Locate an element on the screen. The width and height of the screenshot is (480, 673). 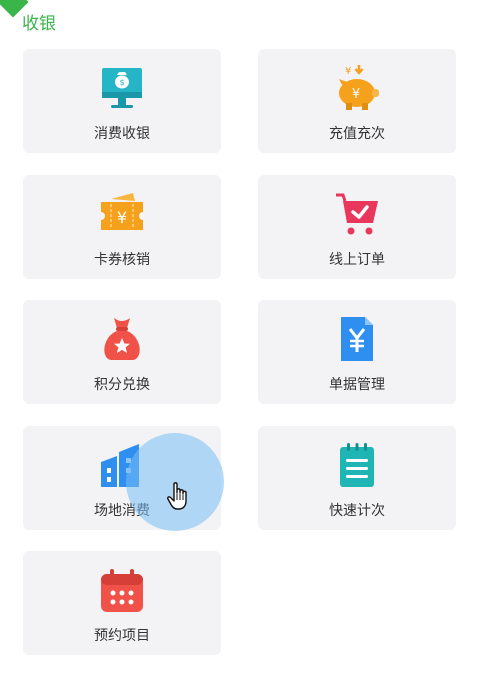
coupon-ticket-icon: ¥ is located at coordinates (122, 214).